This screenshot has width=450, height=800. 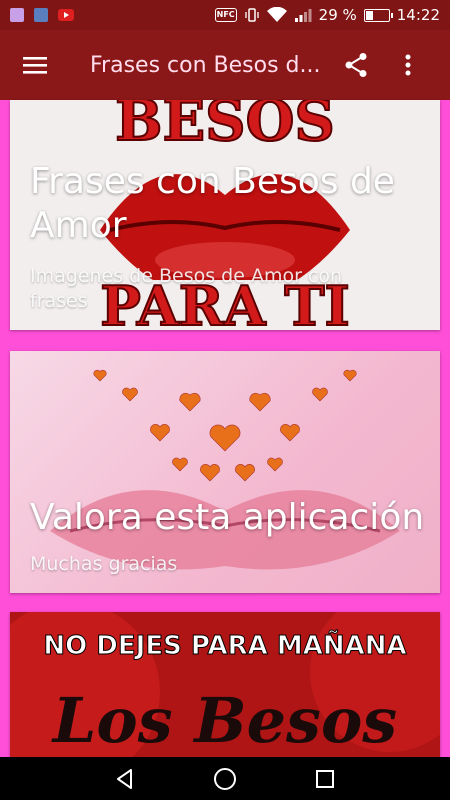 I want to click on status-bar: NFC 29 % 14:22, so click(x=225, y=15).